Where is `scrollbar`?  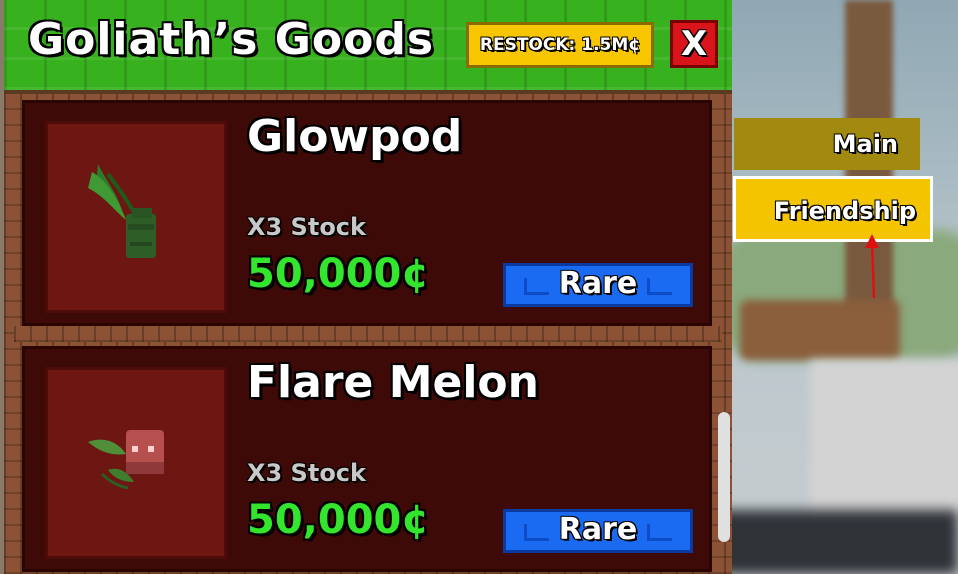
scrollbar is located at coordinates (724, 477).